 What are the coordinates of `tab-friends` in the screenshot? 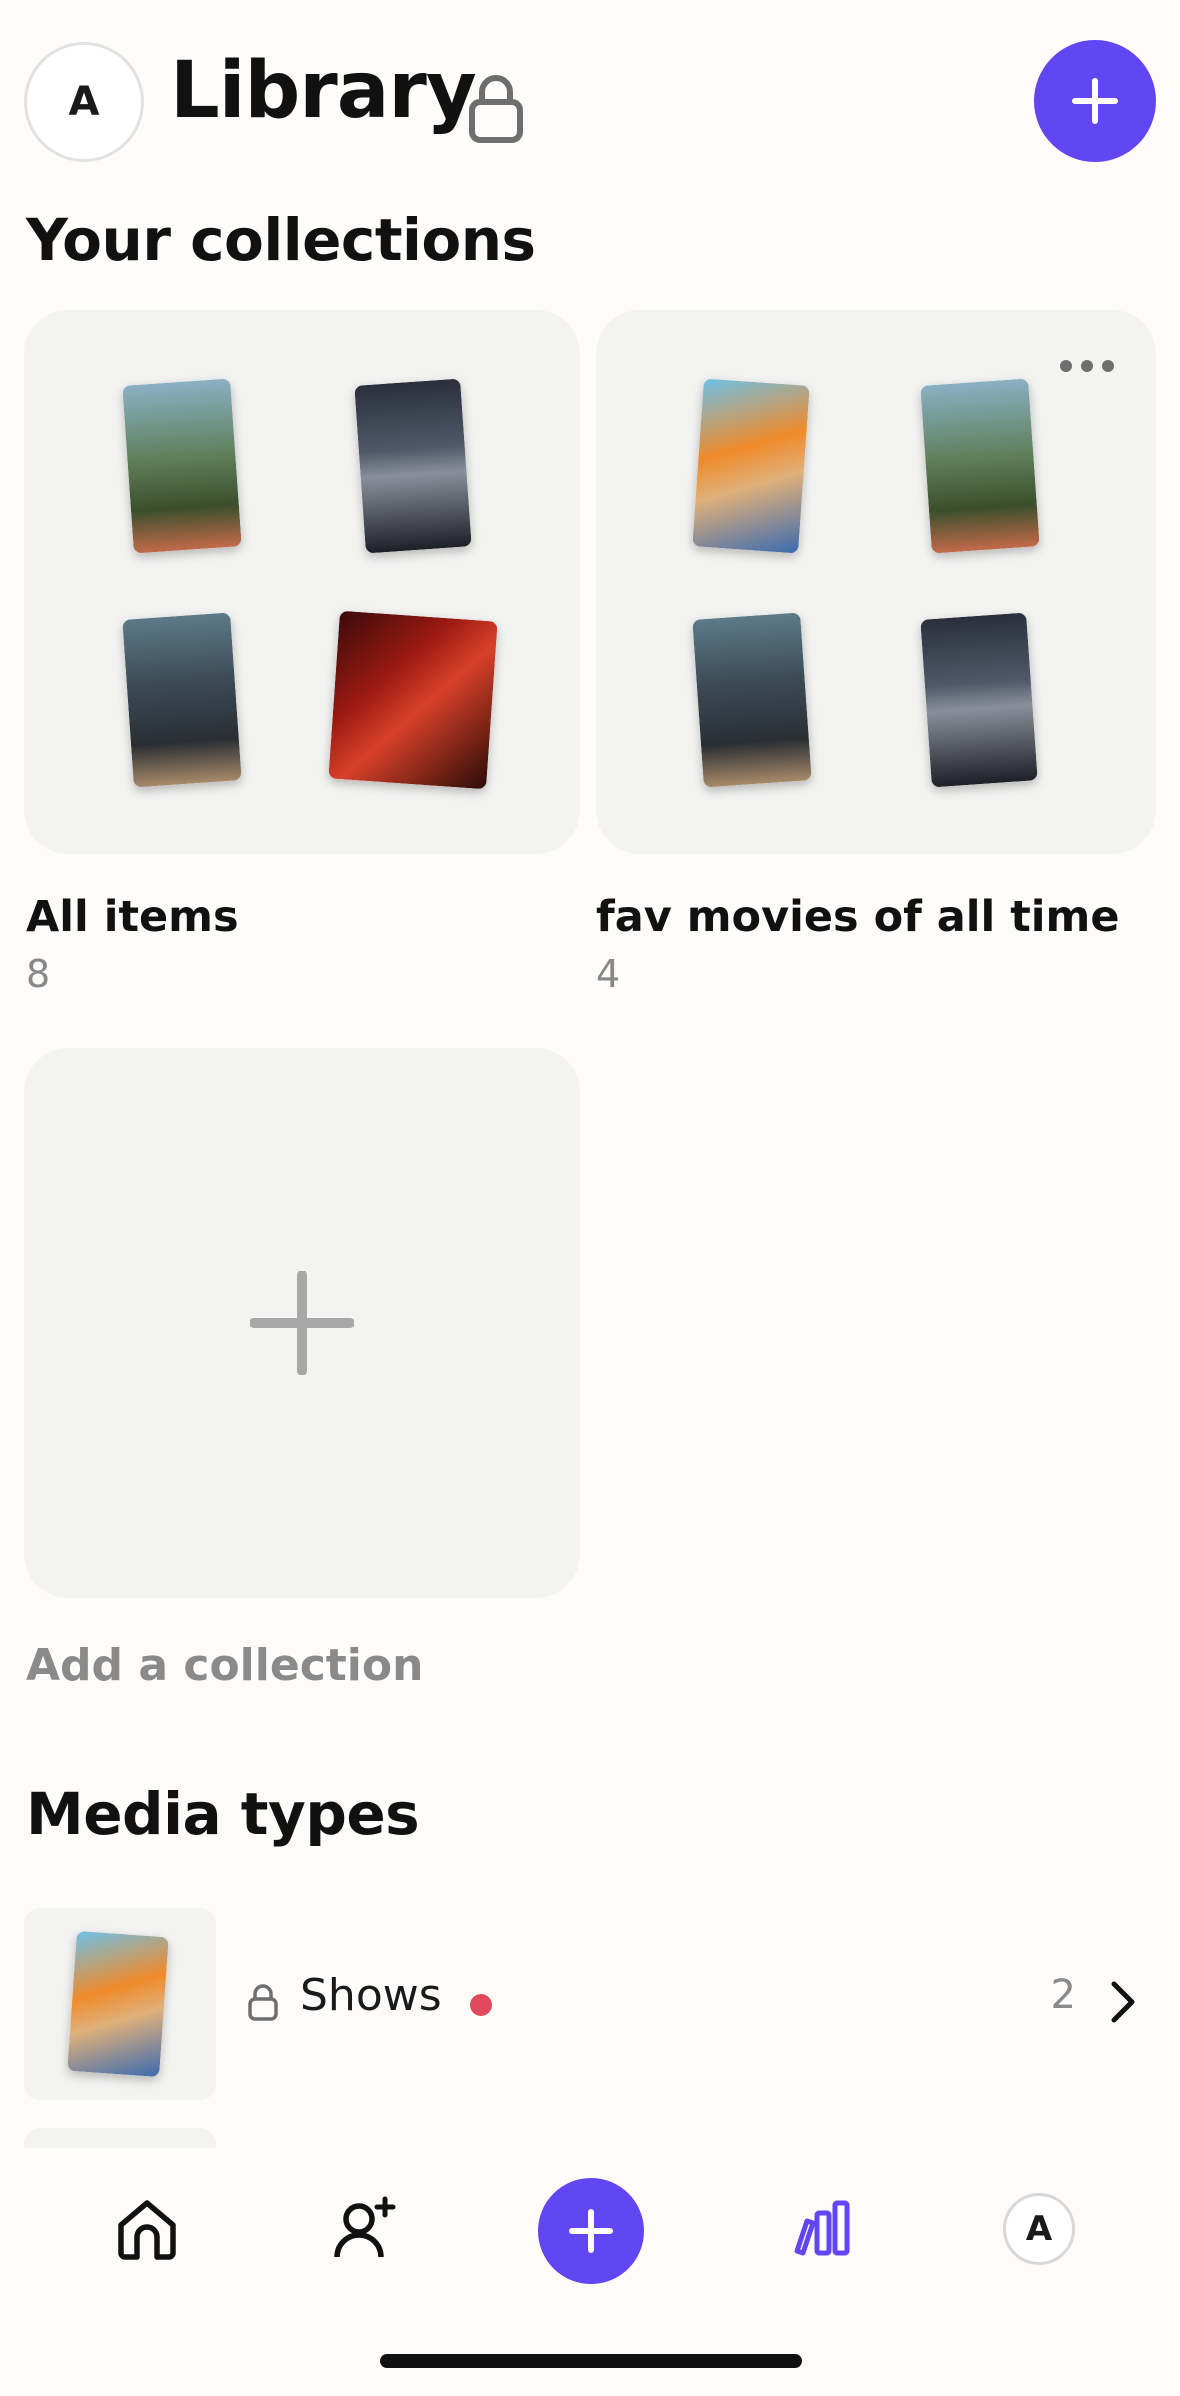 It's located at (365, 2229).